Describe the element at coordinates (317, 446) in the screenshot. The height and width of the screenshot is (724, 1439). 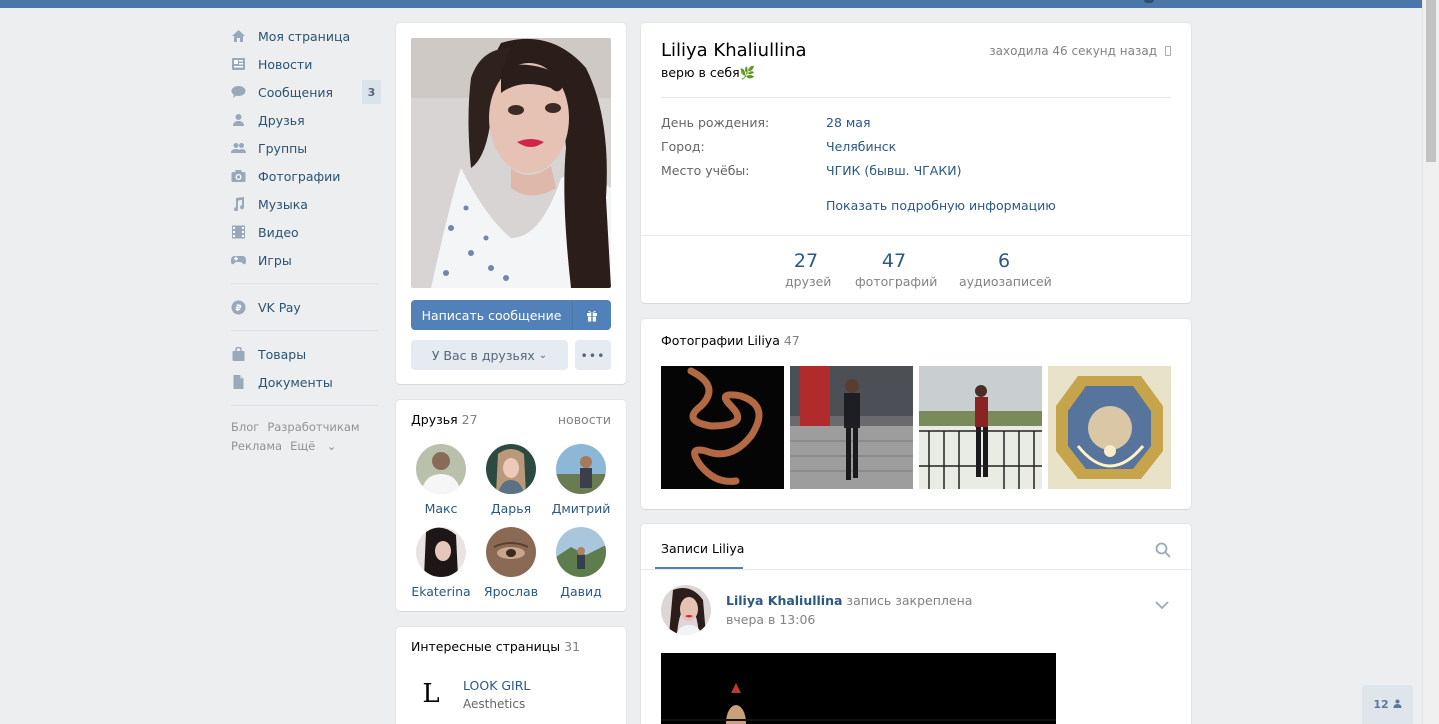
I see `footer-link-more: Ещё ⌄` at that location.